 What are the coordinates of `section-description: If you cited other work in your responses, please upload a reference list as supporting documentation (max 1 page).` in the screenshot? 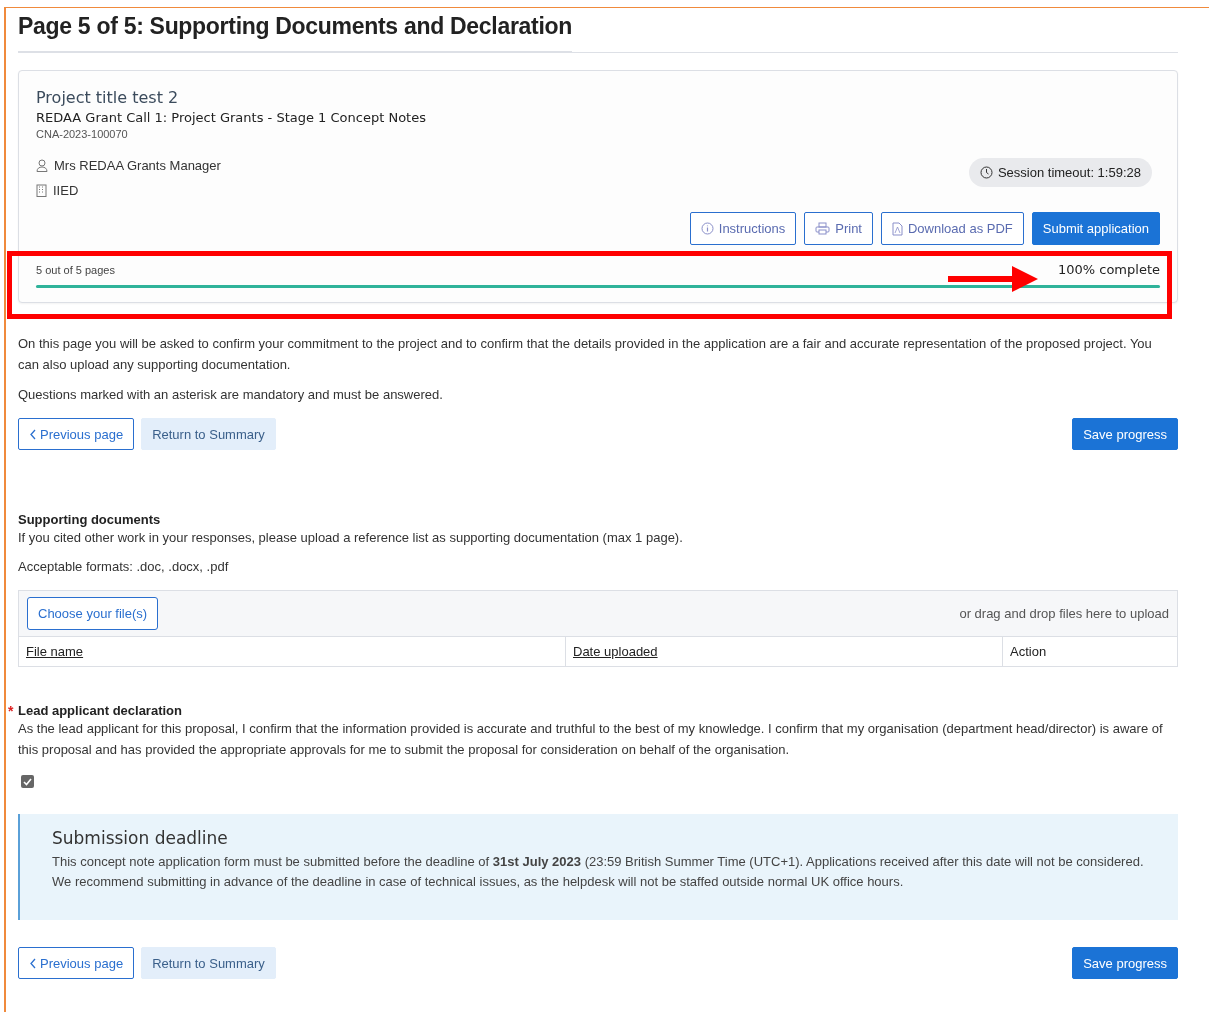 It's located at (351, 538).